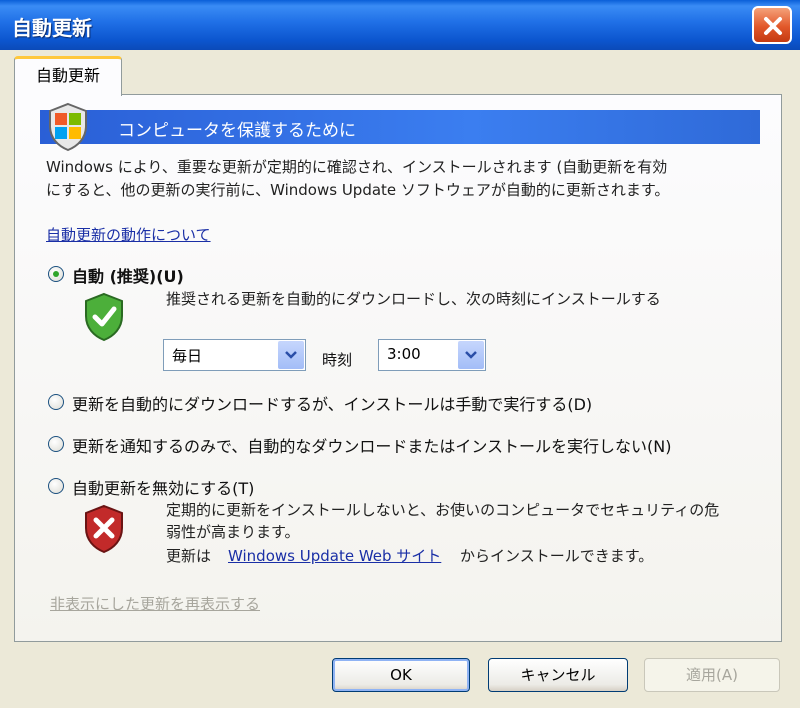 This screenshot has height=708, width=800. Describe the element at coordinates (187, 356) in the screenshot. I see `day-select-value: 毎日` at that location.